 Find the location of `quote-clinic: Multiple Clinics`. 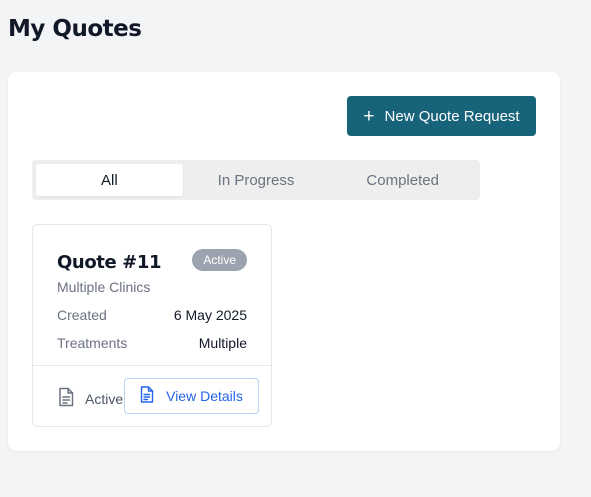

quote-clinic: Multiple Clinics is located at coordinates (104, 287).